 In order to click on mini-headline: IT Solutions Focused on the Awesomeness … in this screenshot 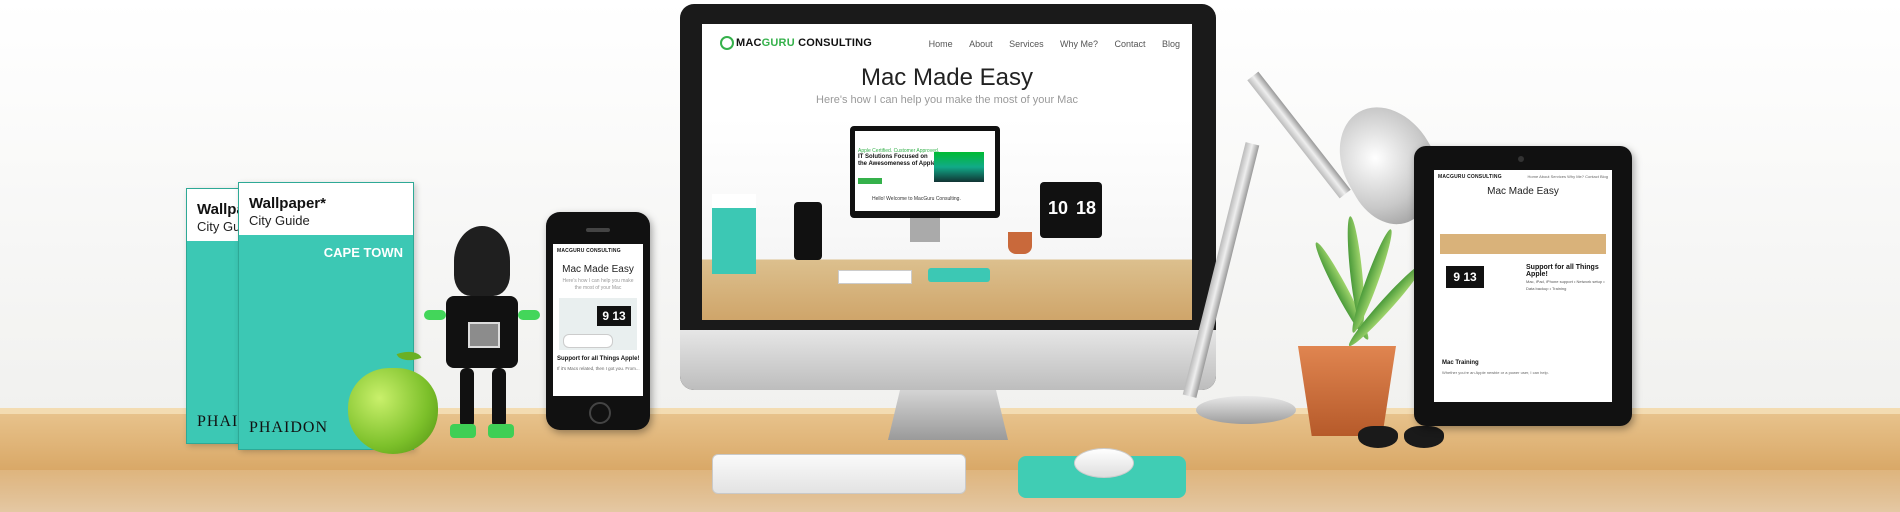, I will do `click(898, 160)`.